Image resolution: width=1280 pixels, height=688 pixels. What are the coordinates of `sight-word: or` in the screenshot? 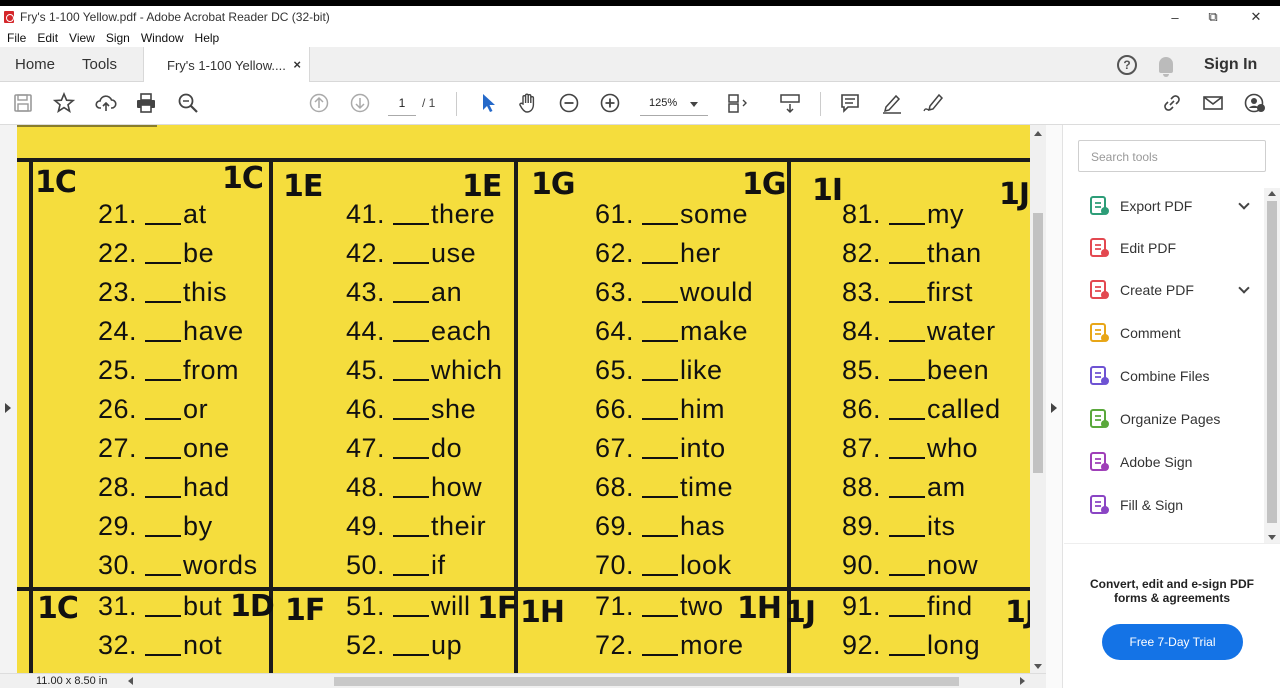 It's located at (196, 409).